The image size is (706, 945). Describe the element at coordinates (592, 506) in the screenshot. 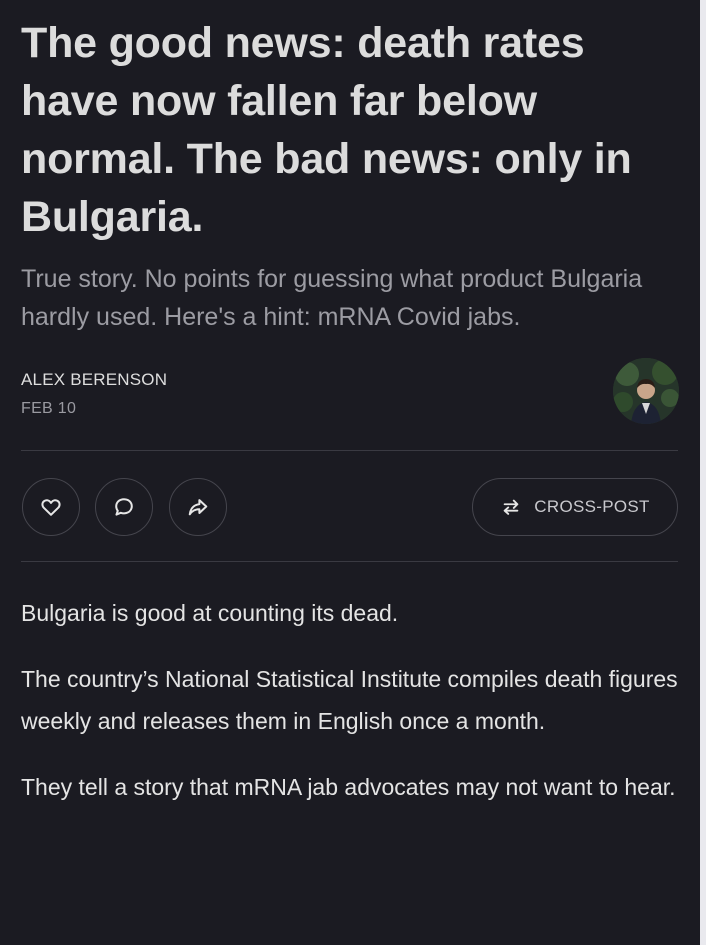

I see `cross-post-label: CROSS-POST` at that location.